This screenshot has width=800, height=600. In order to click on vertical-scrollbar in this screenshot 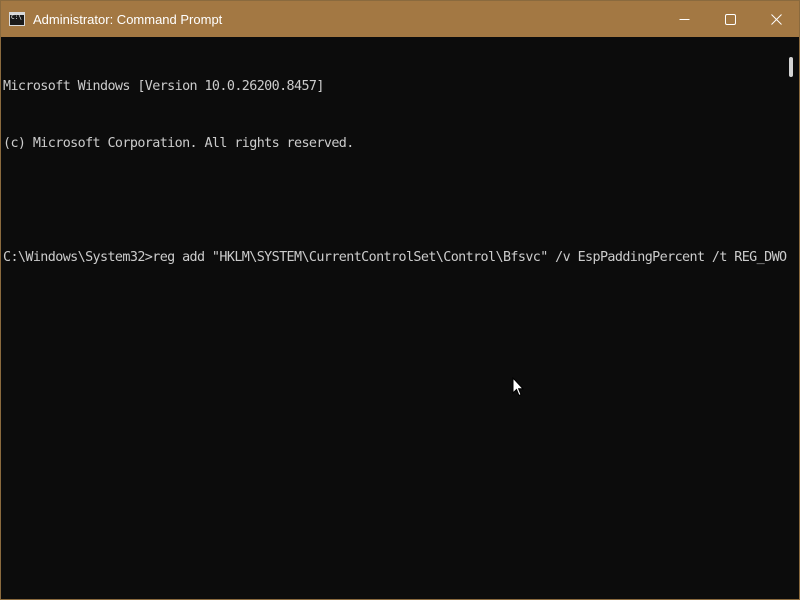, I will do `click(792, 318)`.